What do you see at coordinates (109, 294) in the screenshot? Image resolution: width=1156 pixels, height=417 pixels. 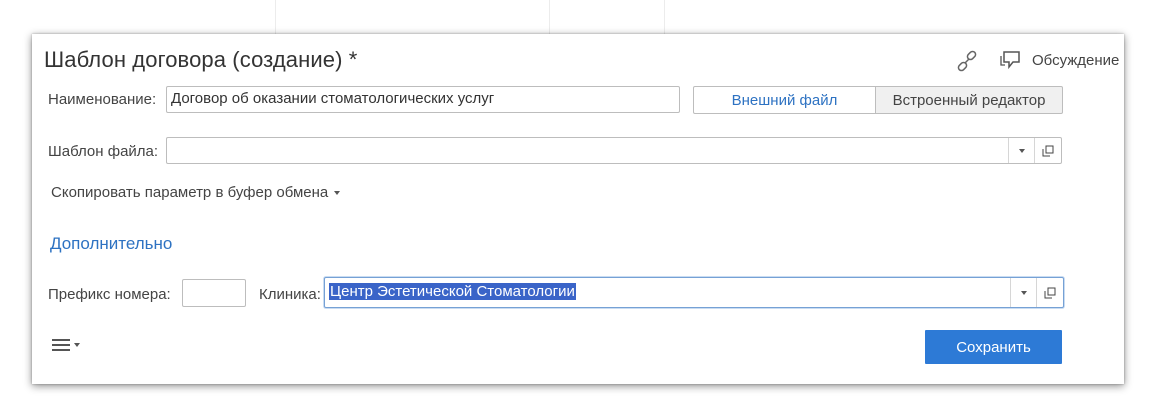 I see `prefix-label: Префикс номера:` at bounding box center [109, 294].